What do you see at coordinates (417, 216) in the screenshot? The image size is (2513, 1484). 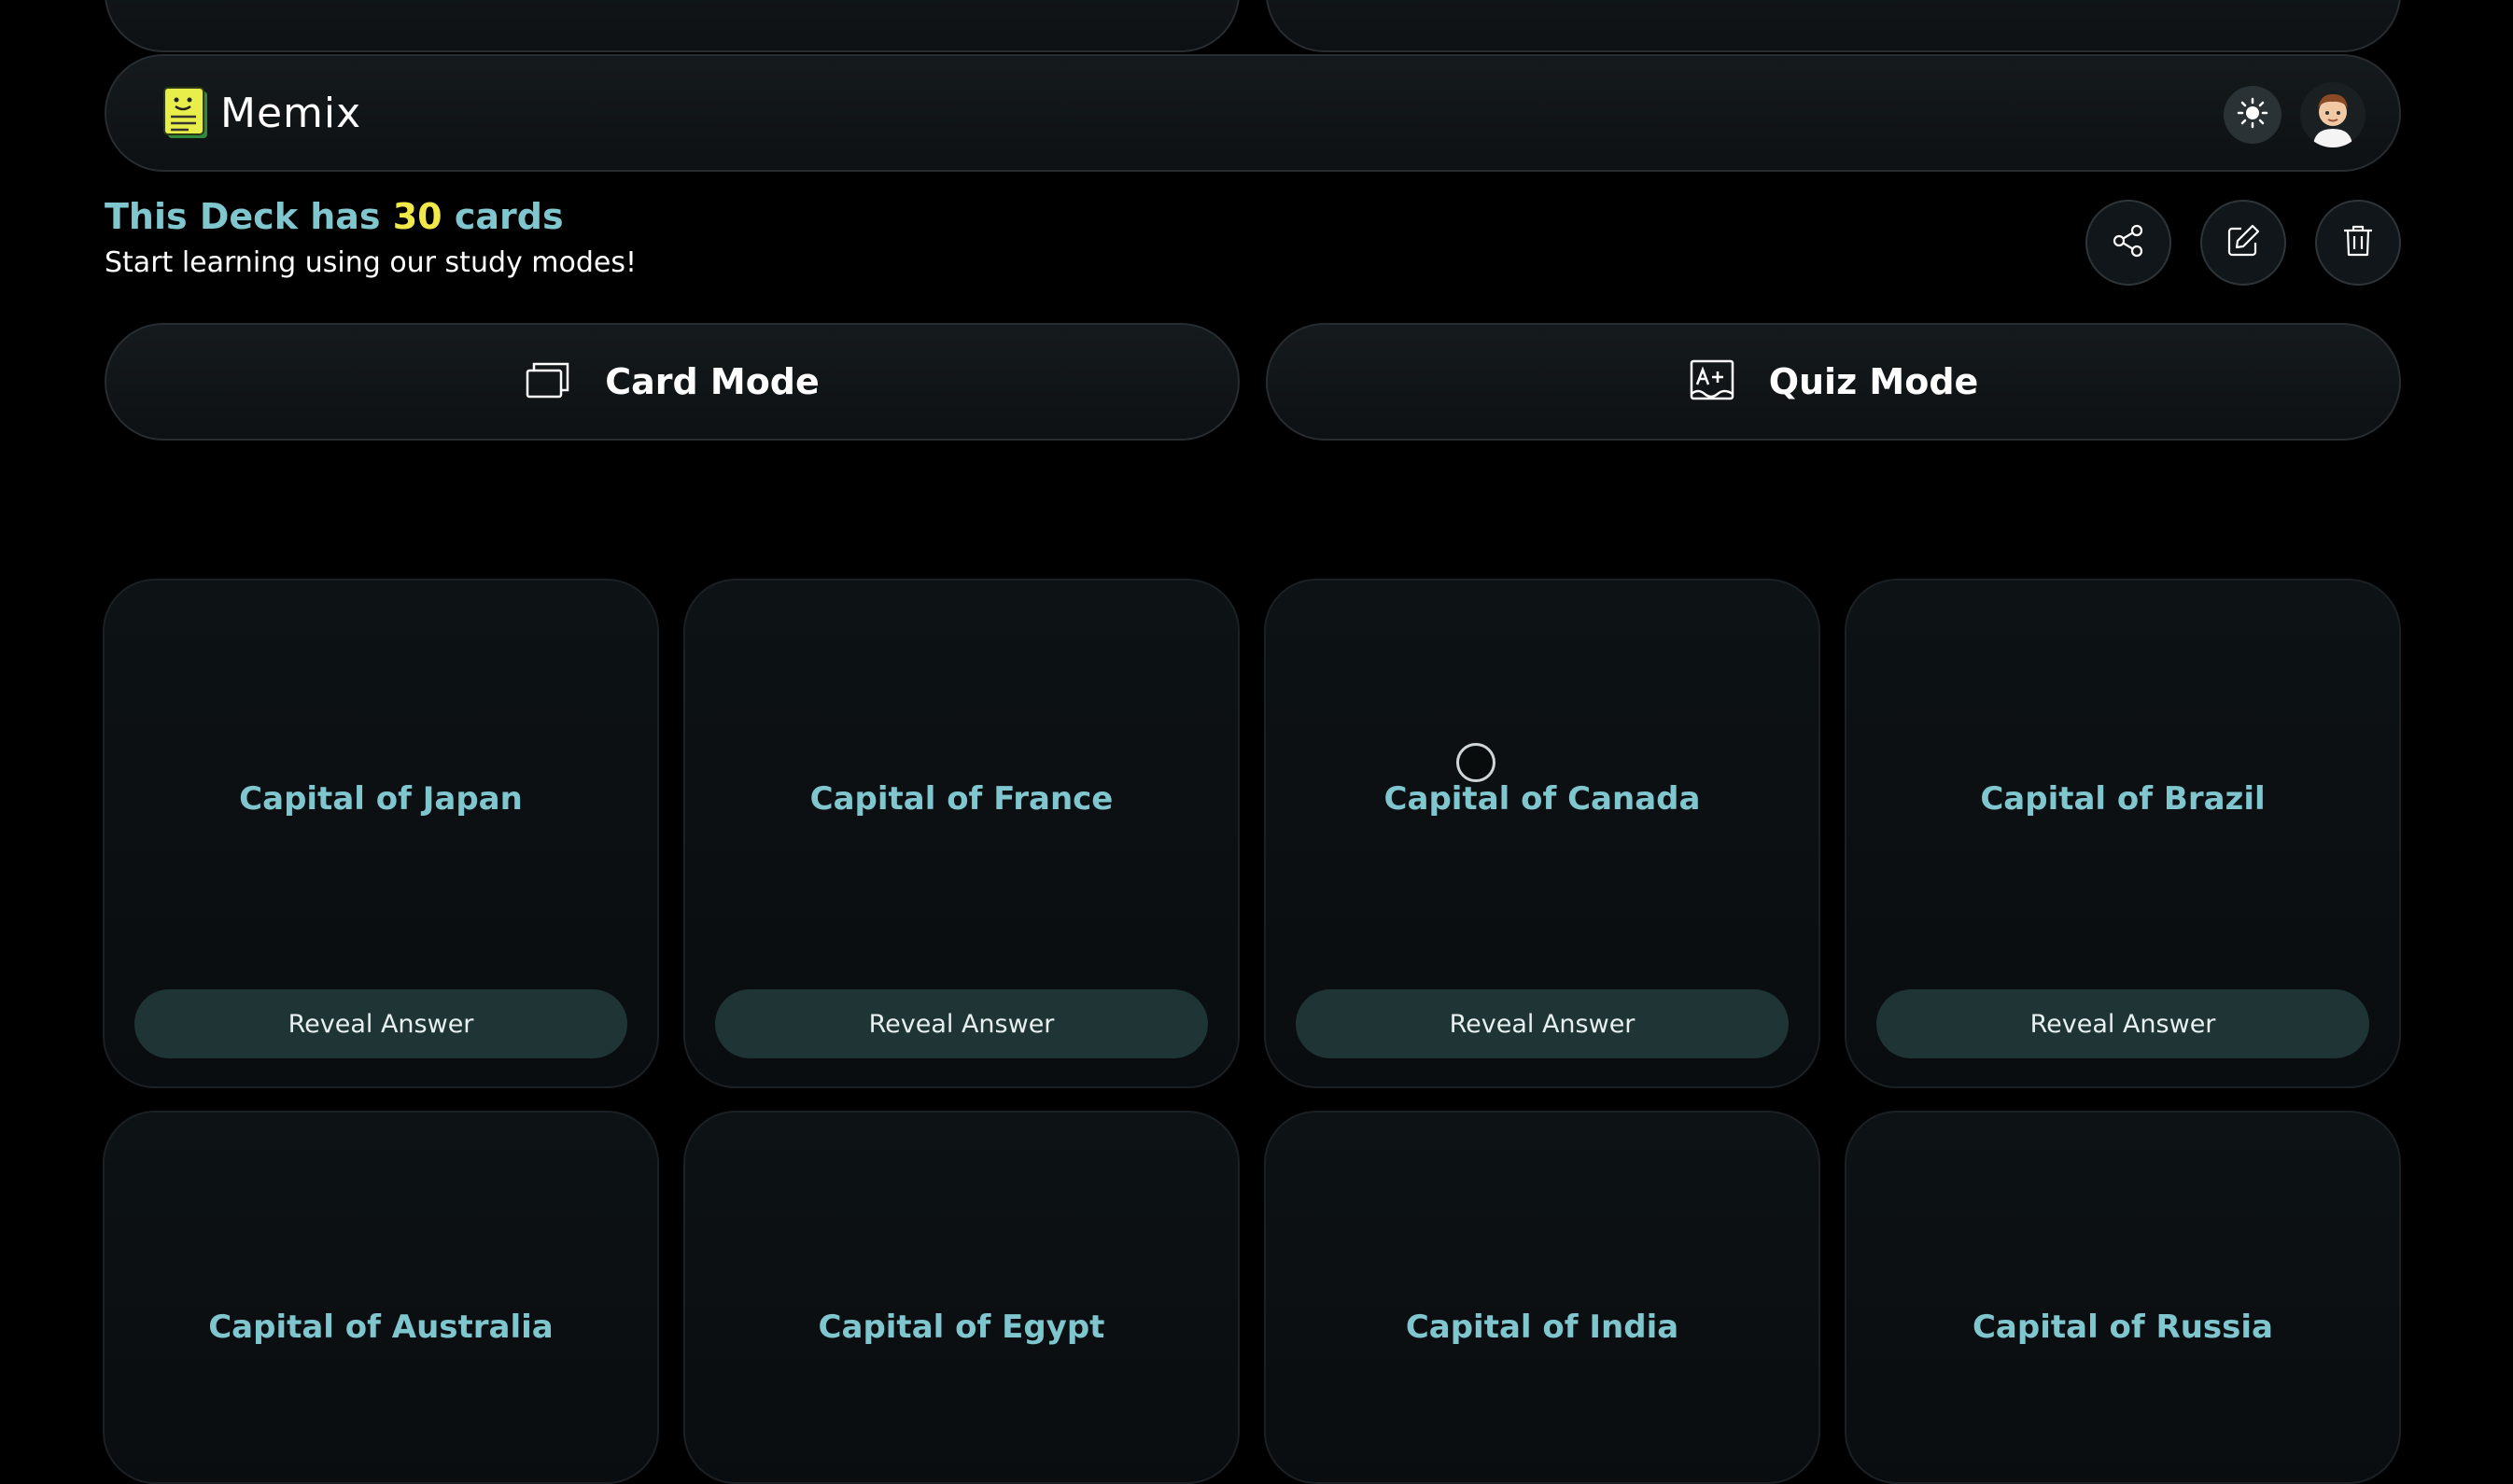 I see `card-count: 30` at bounding box center [417, 216].